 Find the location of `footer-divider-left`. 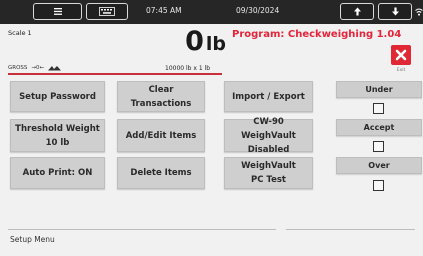

footer-divider-left is located at coordinates (142, 229).